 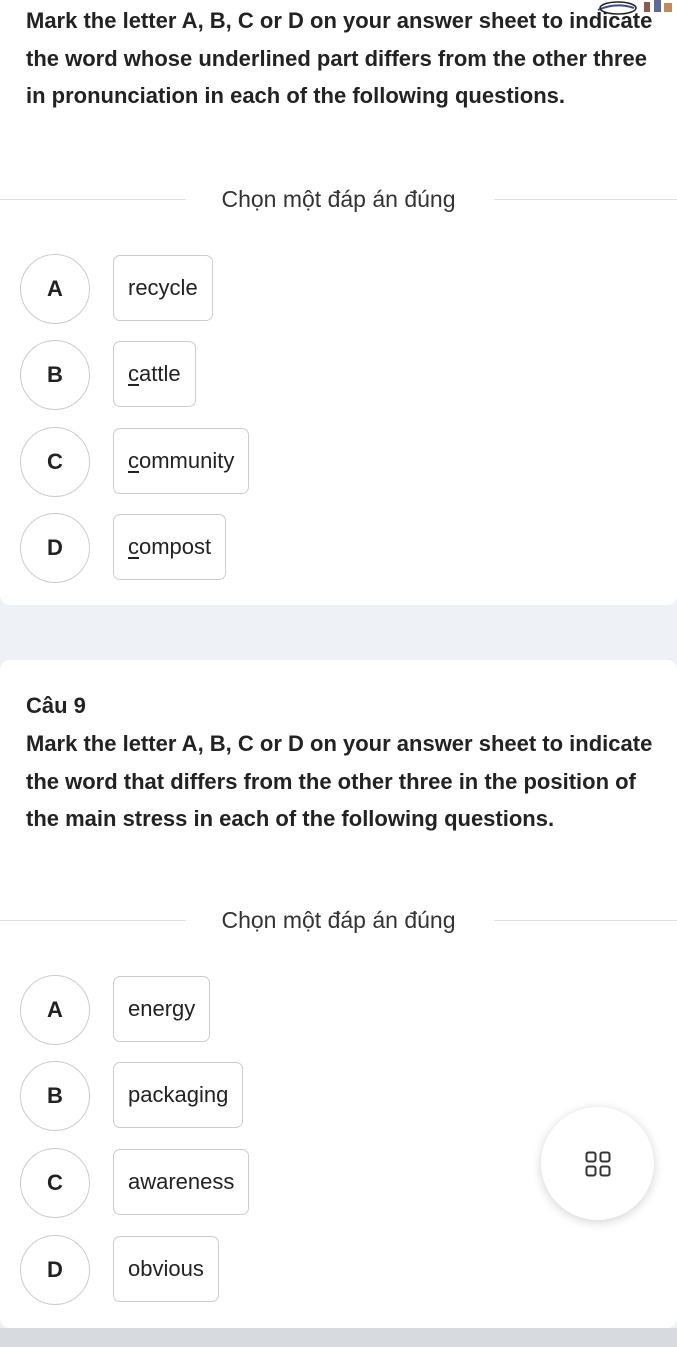 I want to click on option-d: D c ompost, so click(x=320, y=549).